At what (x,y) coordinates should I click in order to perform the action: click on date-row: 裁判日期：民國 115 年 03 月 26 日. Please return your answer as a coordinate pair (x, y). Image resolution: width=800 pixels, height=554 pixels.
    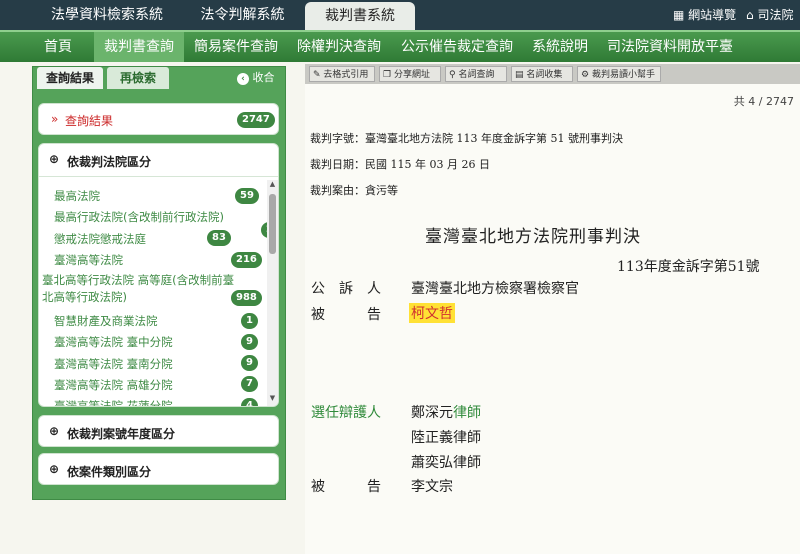
    Looking at the image, I should click on (400, 164).